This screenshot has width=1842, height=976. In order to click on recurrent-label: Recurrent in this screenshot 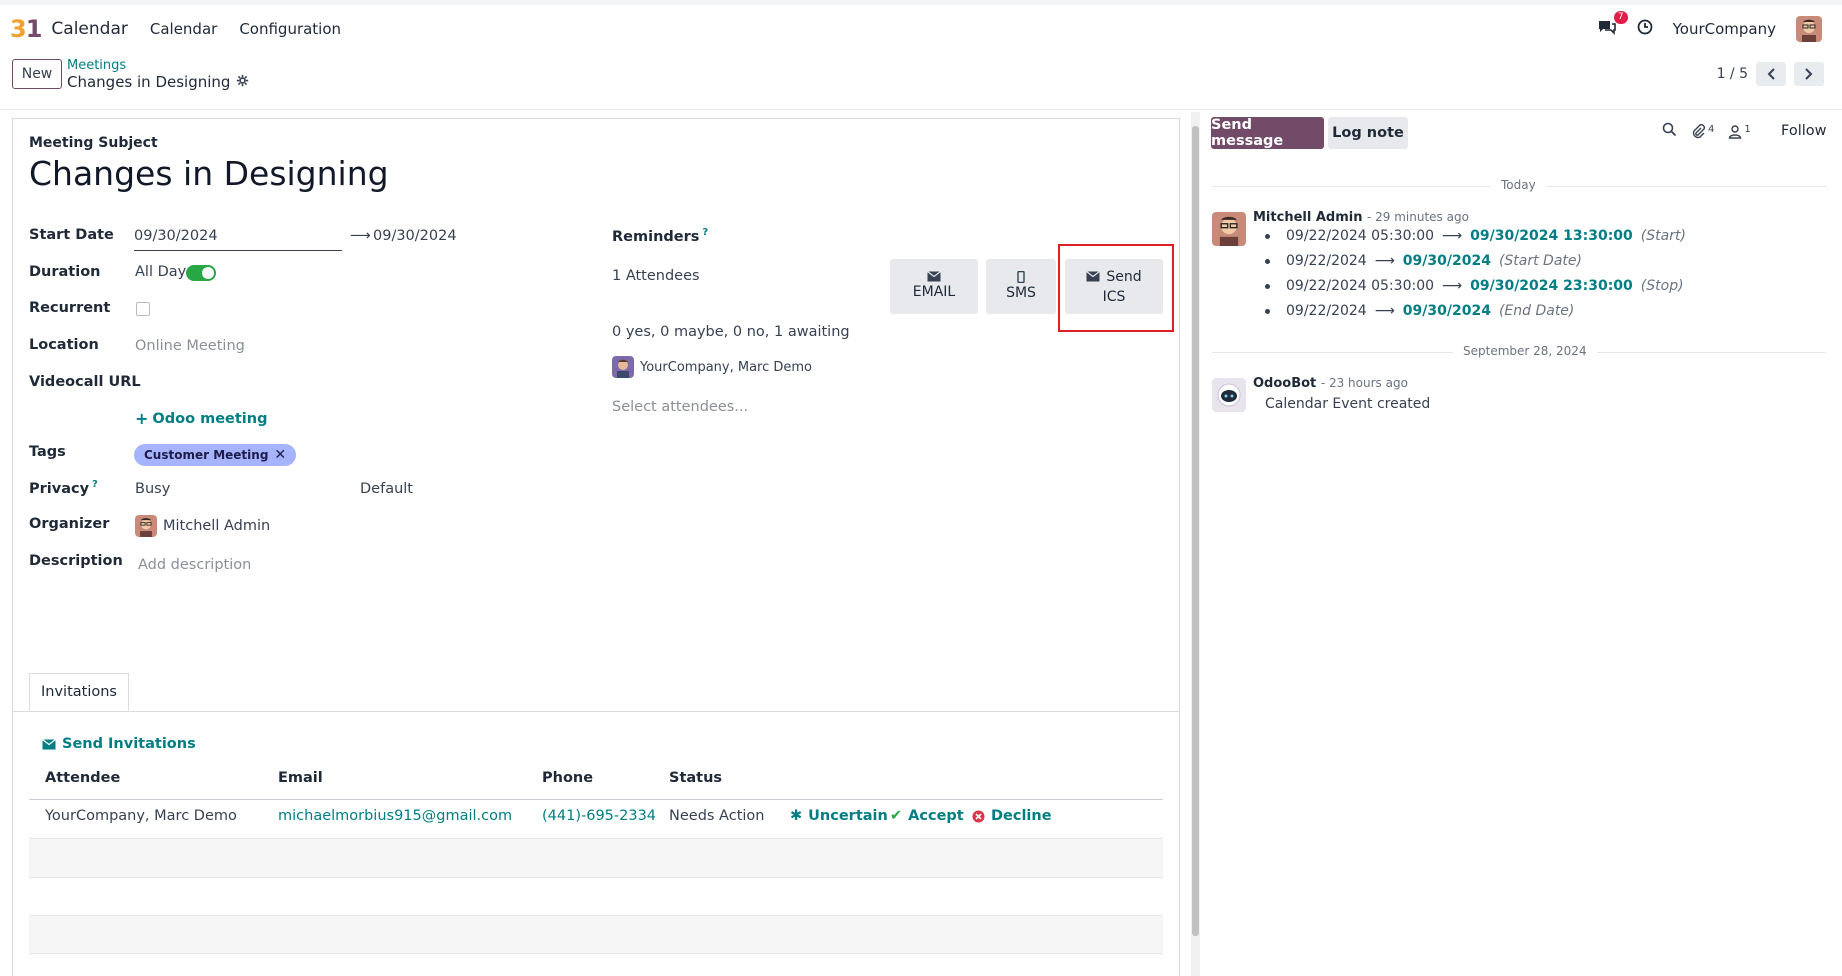, I will do `click(70, 308)`.